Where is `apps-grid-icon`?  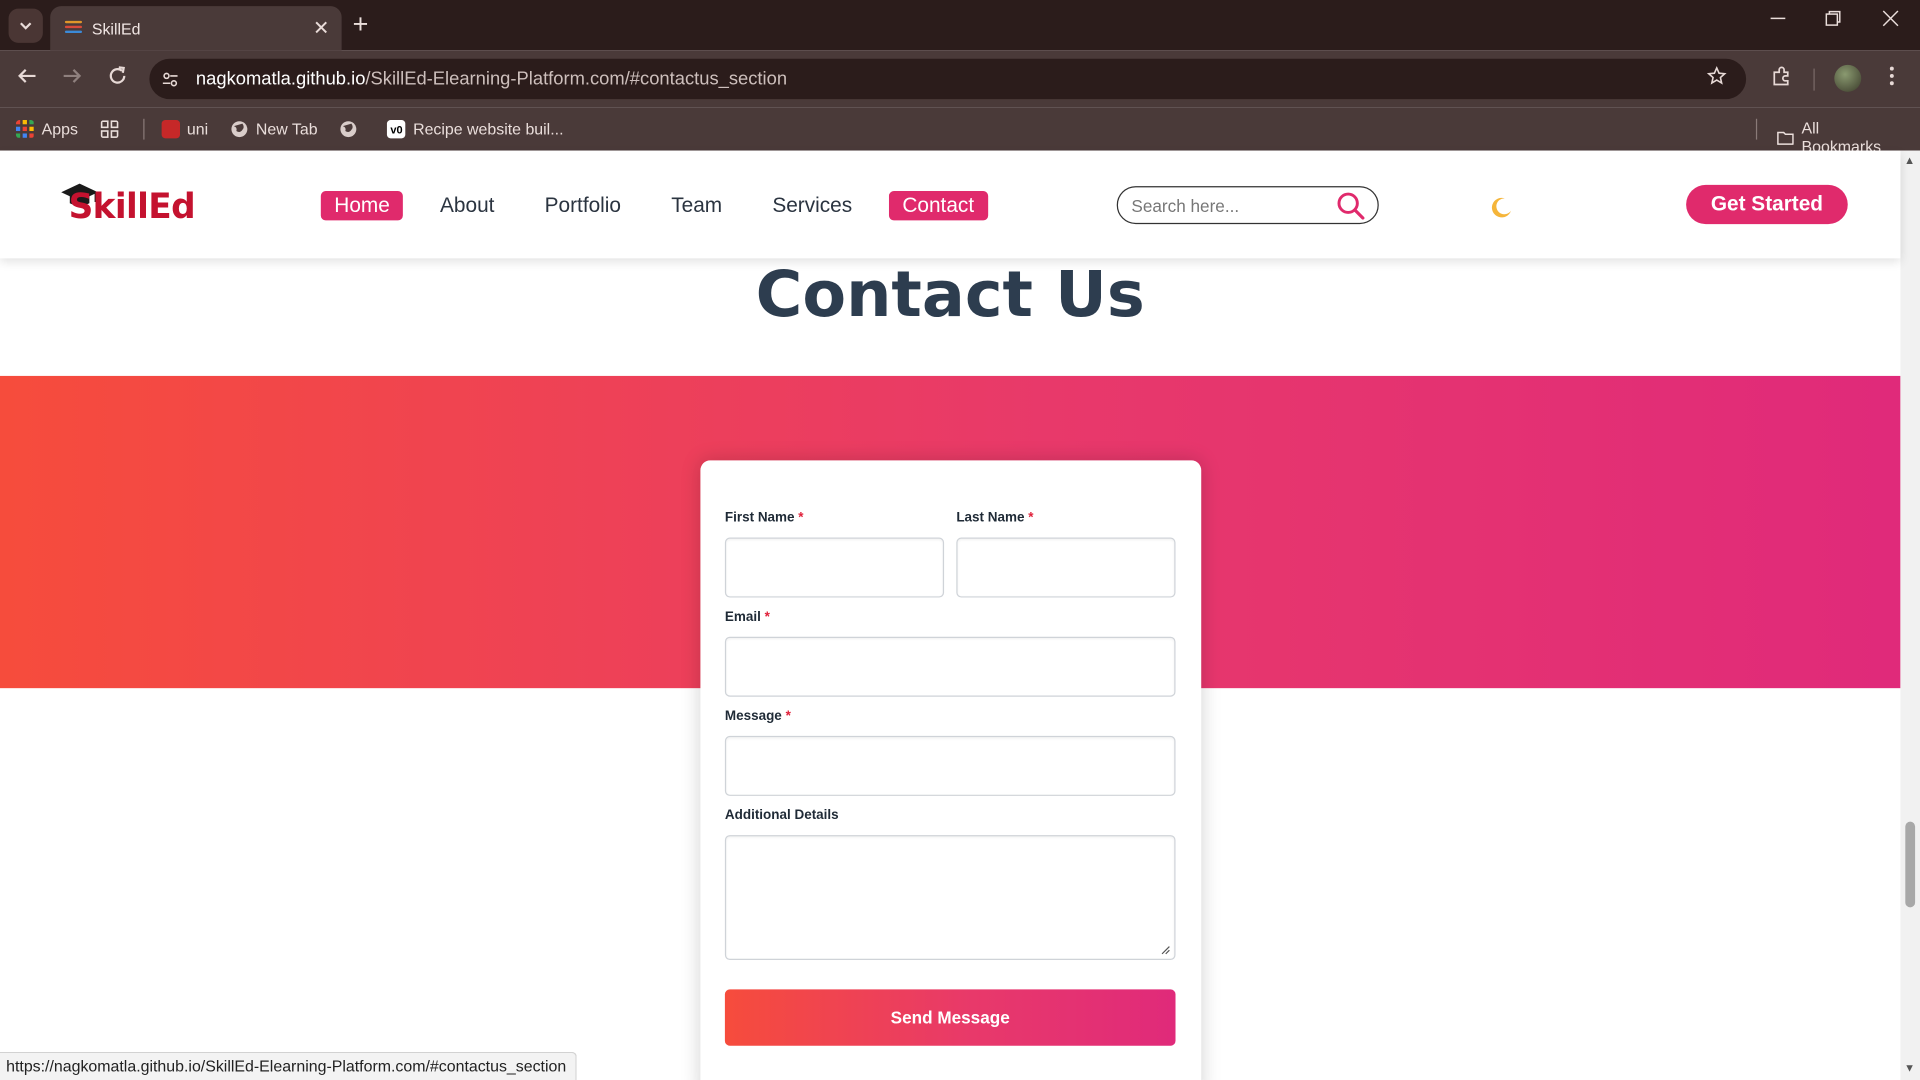 apps-grid-icon is located at coordinates (24, 129).